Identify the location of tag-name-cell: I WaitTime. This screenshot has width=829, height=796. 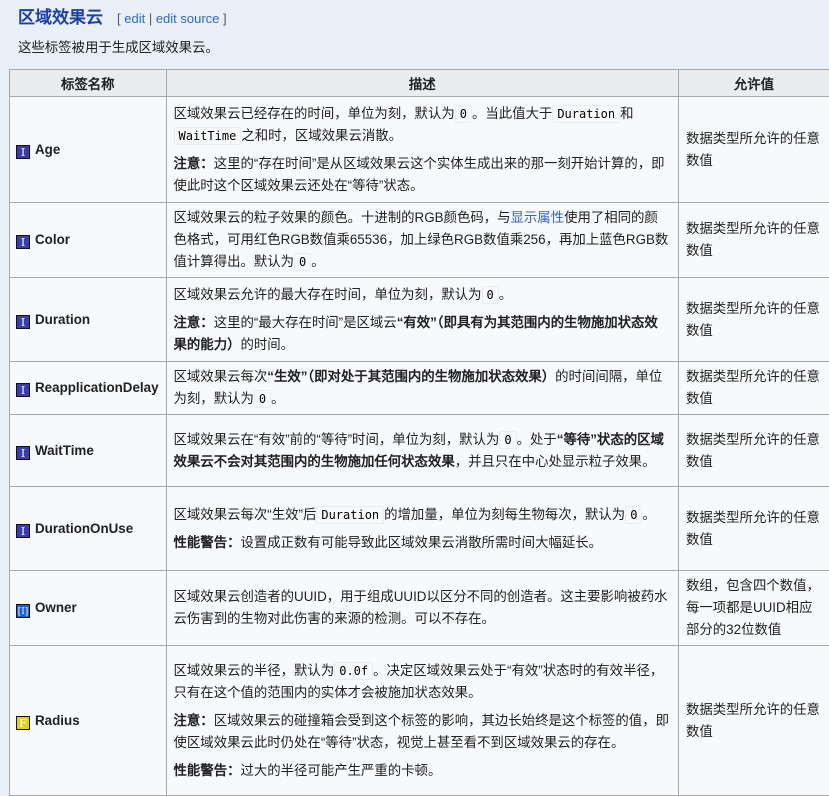
(88, 451).